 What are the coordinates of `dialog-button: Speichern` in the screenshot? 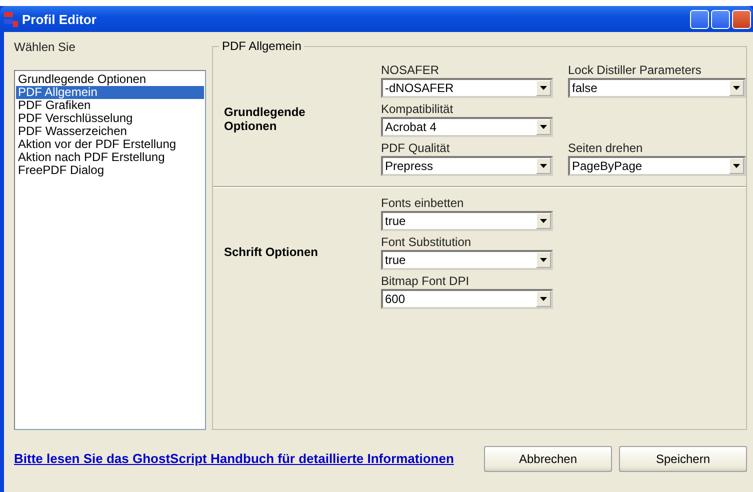 It's located at (683, 459).